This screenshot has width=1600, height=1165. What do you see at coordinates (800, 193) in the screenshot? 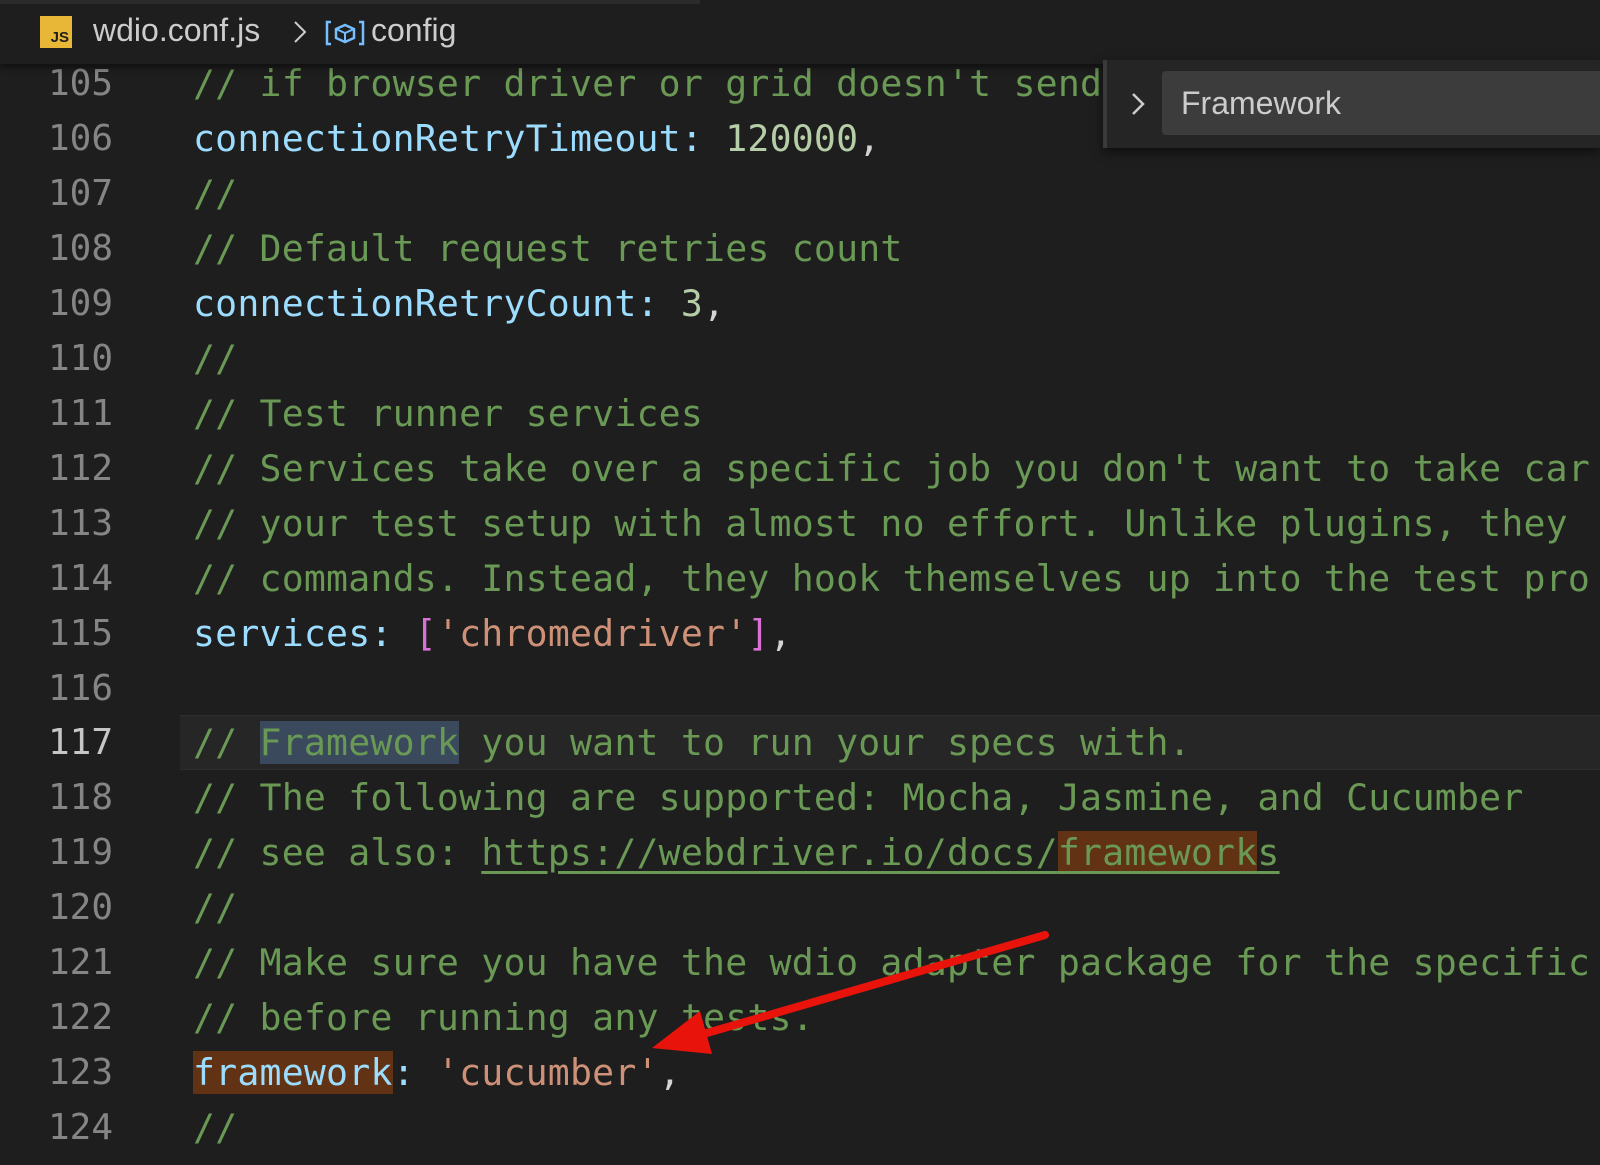
I see `code-line: 107 //` at bounding box center [800, 193].